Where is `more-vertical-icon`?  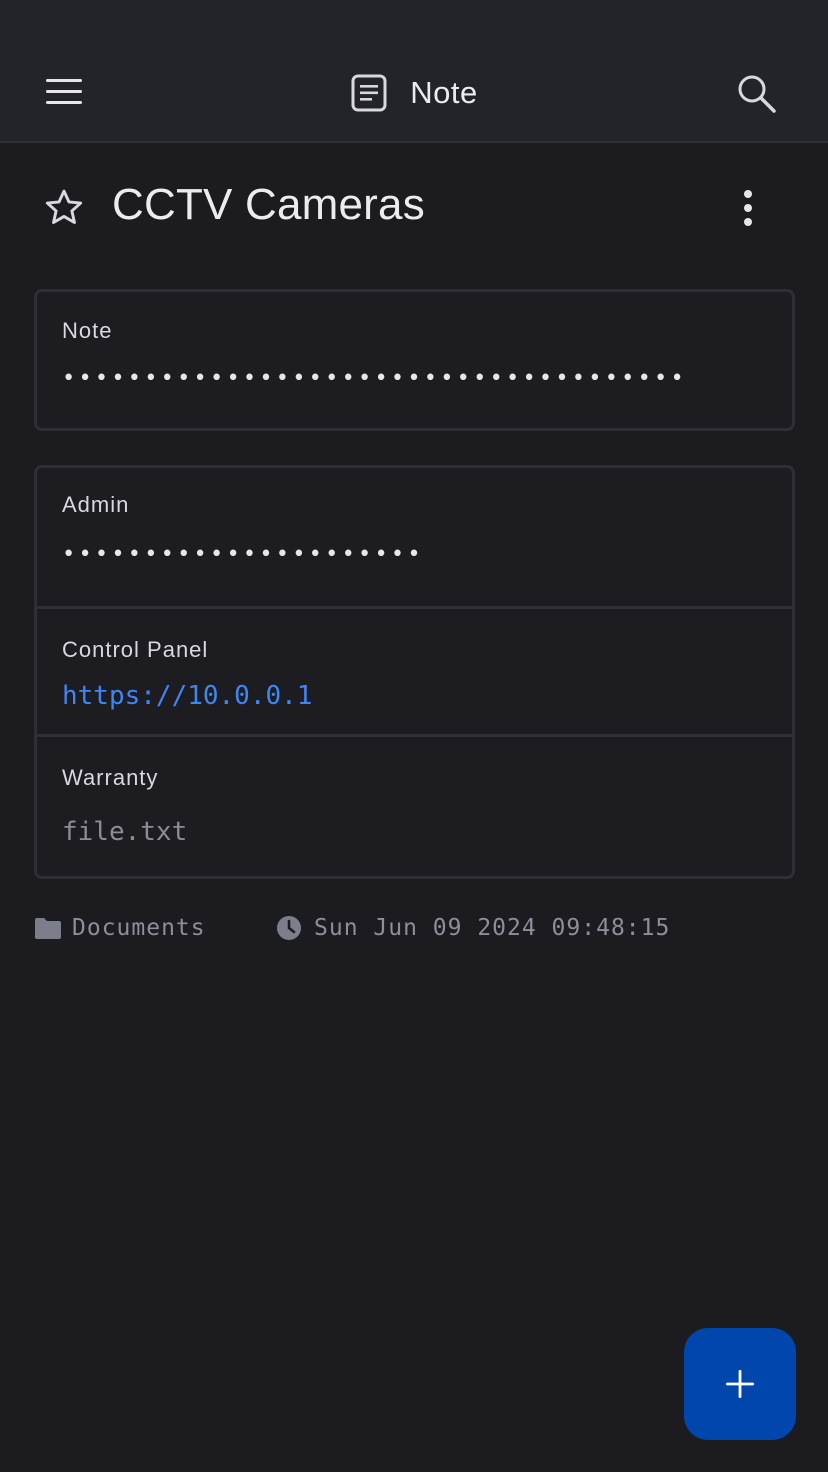
more-vertical-icon is located at coordinates (748, 208).